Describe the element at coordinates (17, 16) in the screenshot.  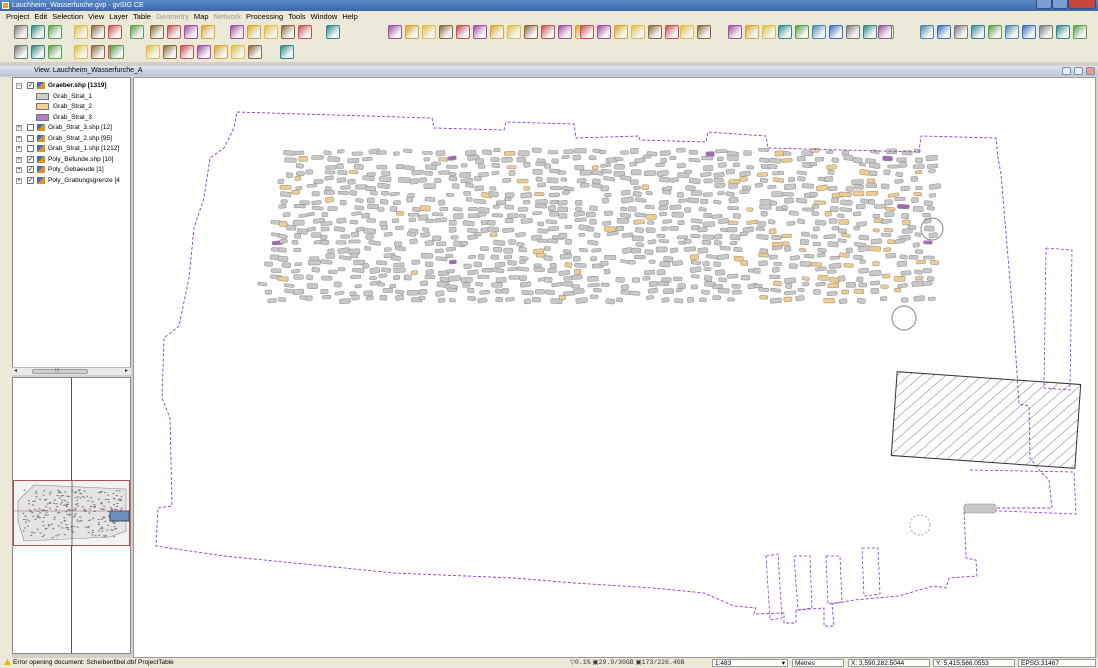
I see `menu-project: Project` at that location.